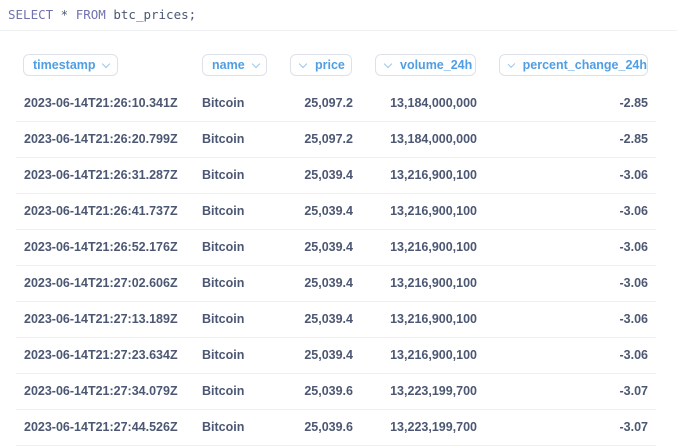 This screenshot has width=677, height=446. I want to click on sql-star: *, so click(64, 14).